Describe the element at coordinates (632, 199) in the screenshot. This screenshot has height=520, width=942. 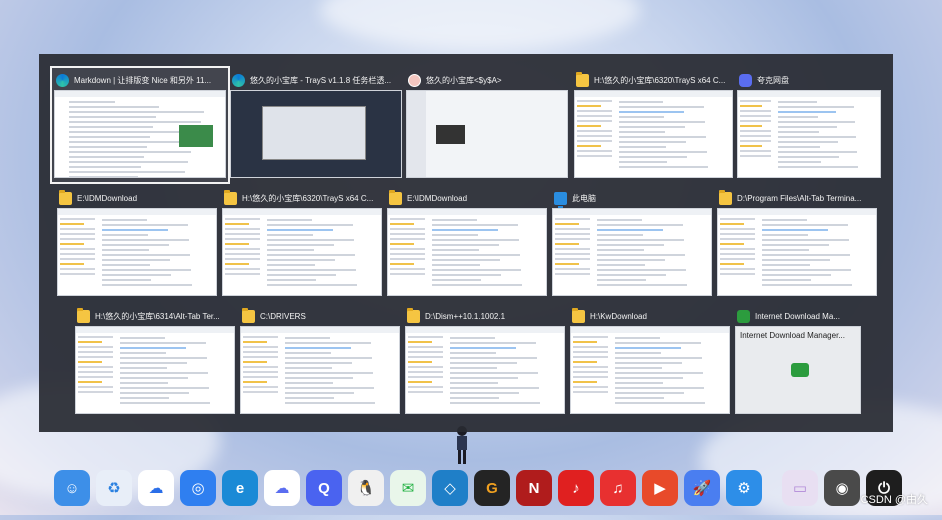
I see `window-tile-header: 此电脑` at that location.